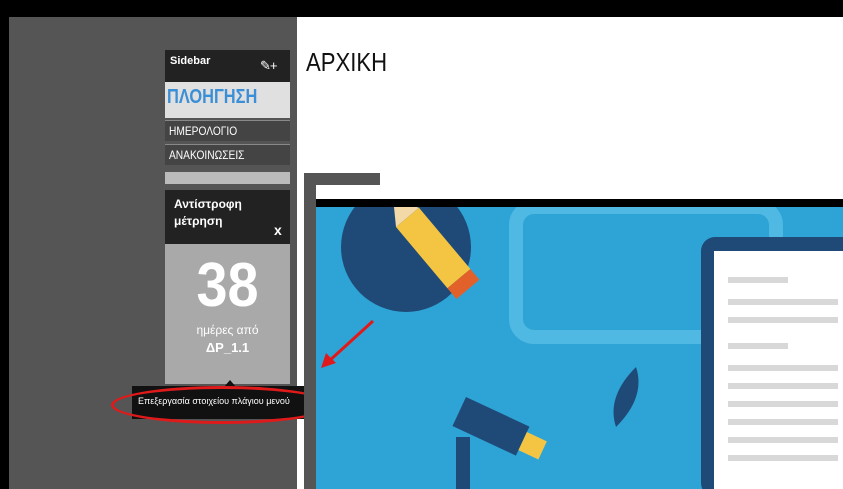 This screenshot has height=489, width=843. Describe the element at coordinates (190, 61) in the screenshot. I see `sidebar-title: Sidebar` at that location.